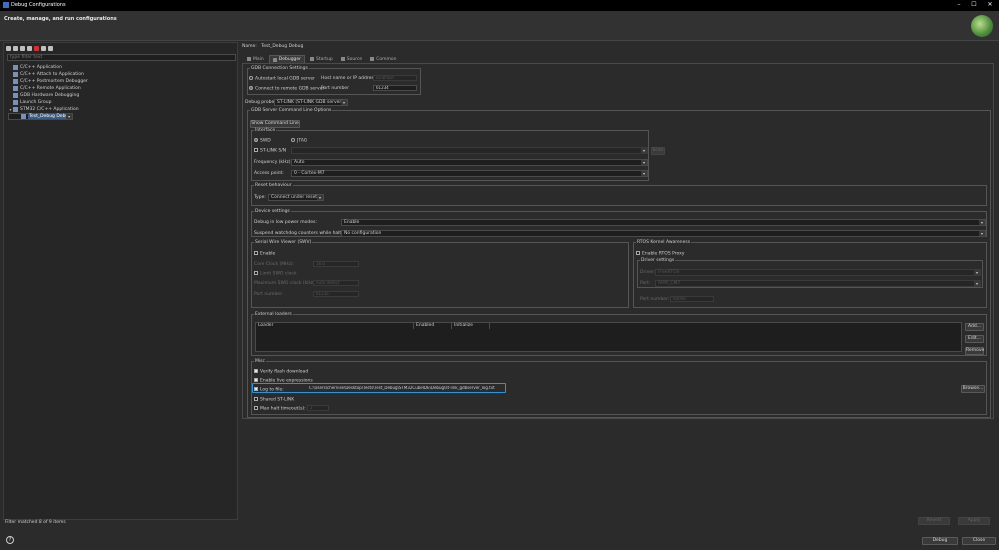 This screenshot has height=550, width=999. What do you see at coordinates (251, 78) in the screenshot?
I see `autostart-radio-icon` at bounding box center [251, 78].